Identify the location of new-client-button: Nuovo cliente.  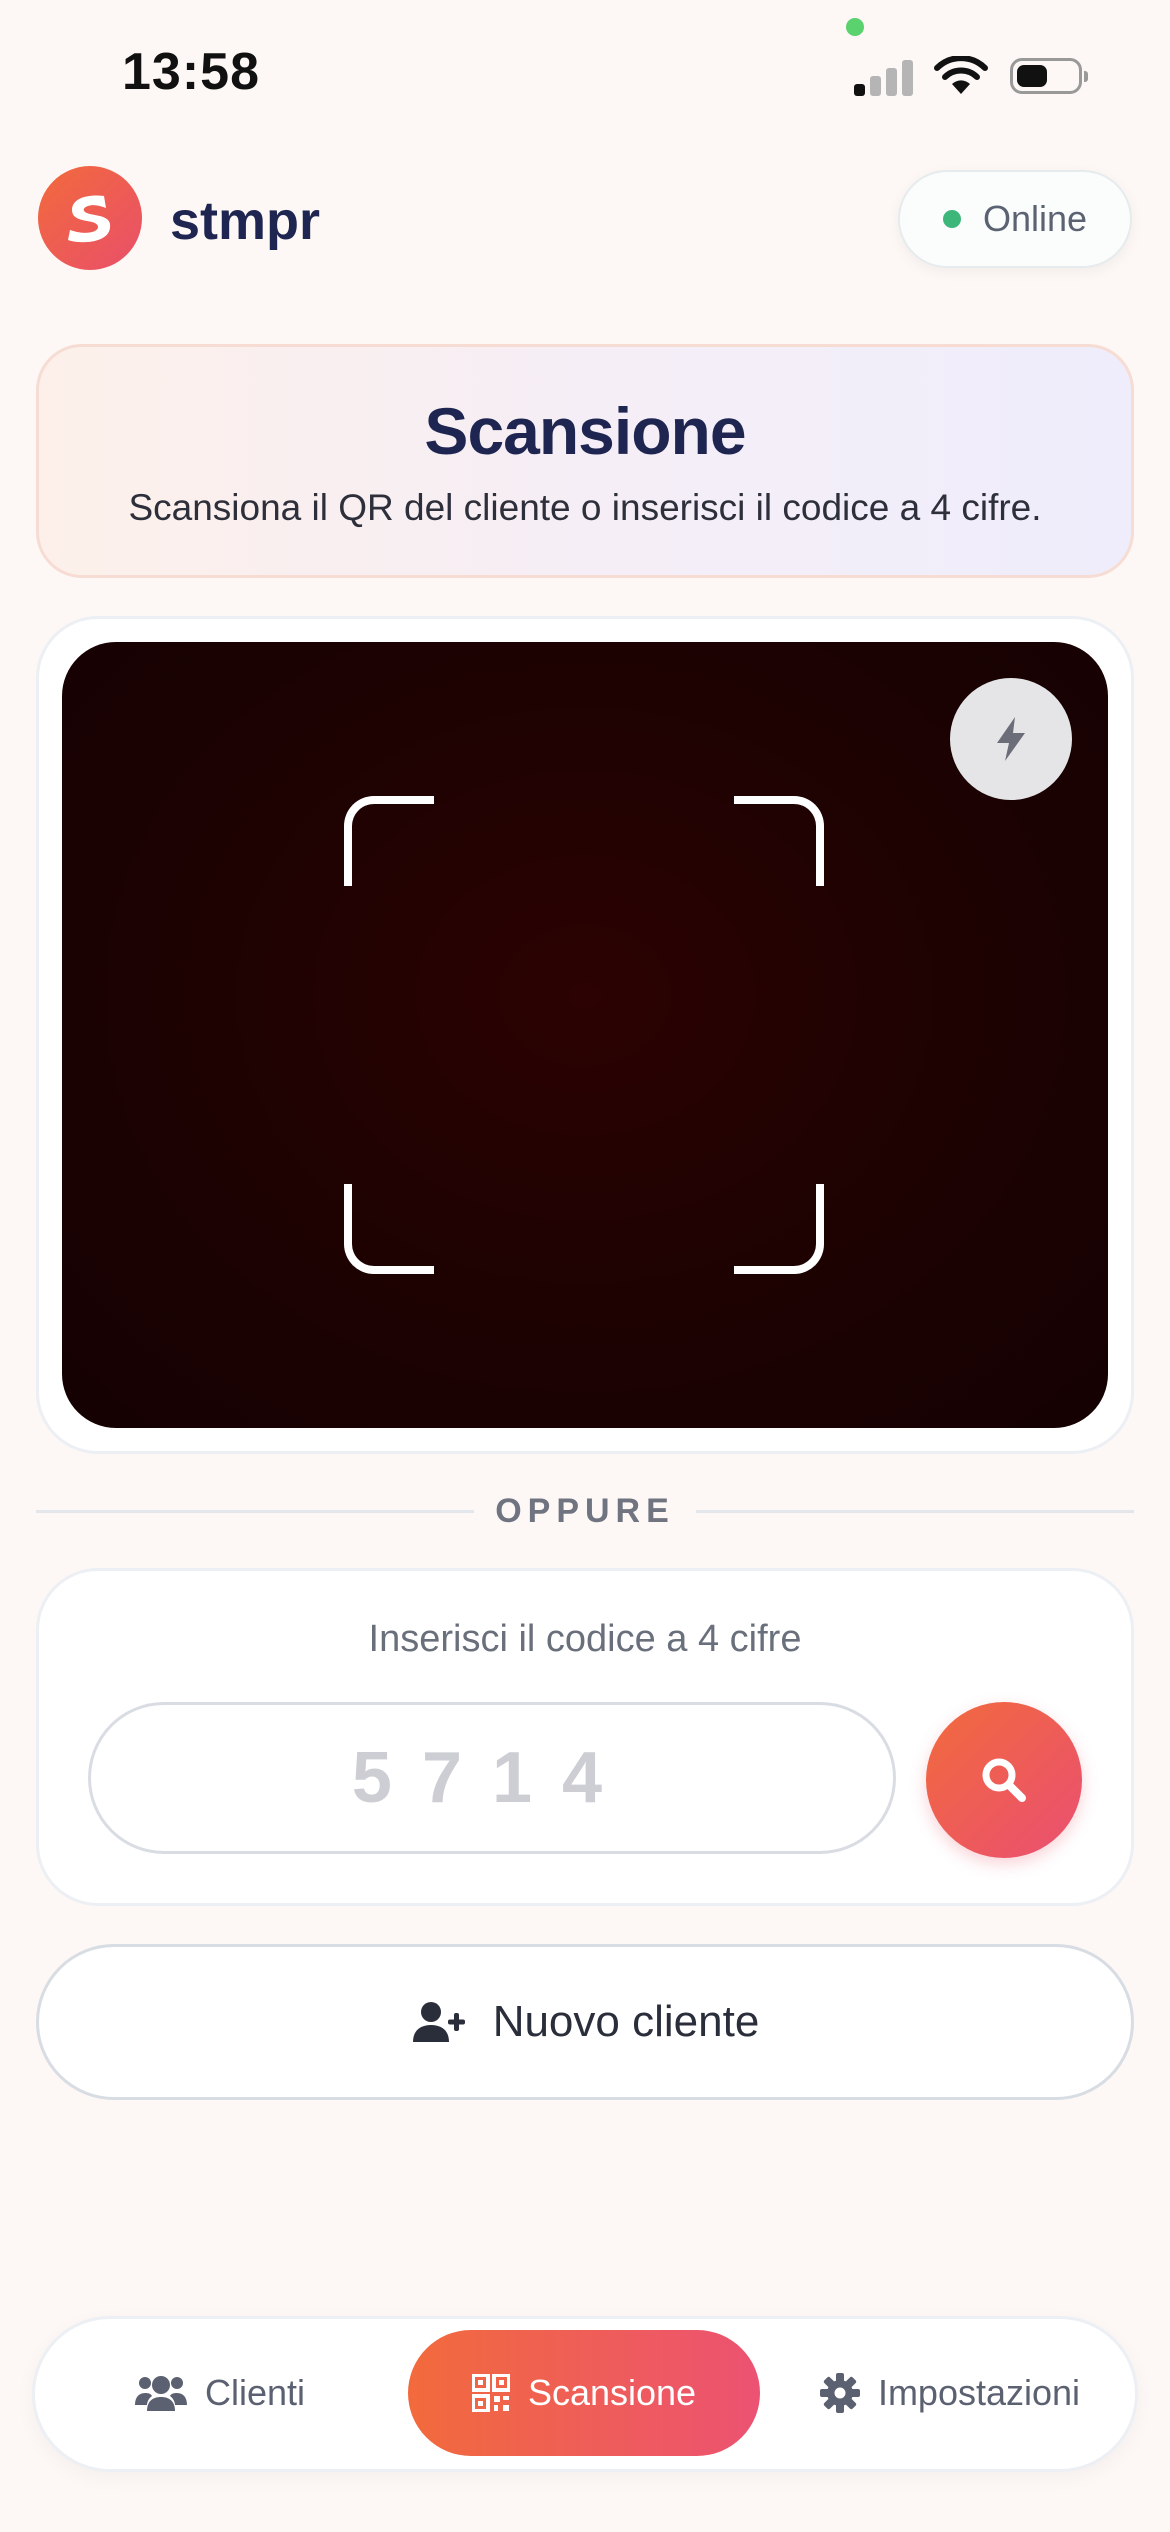
(585, 2022).